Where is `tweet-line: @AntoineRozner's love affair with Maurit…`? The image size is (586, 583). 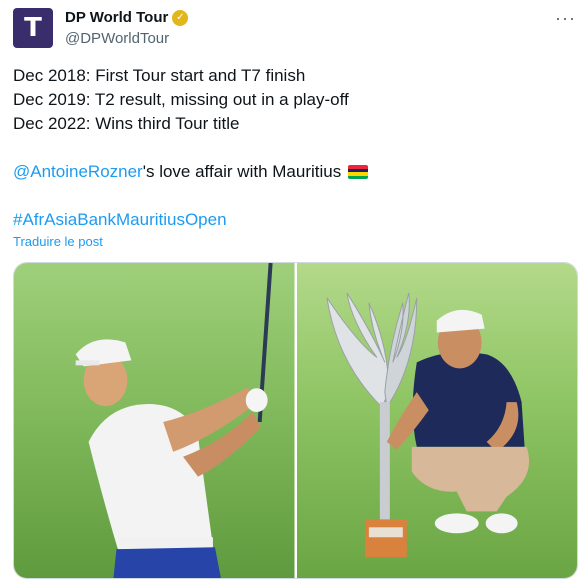
tweet-line: @AntoineRozner's love affair with Maurit… is located at coordinates (293, 172).